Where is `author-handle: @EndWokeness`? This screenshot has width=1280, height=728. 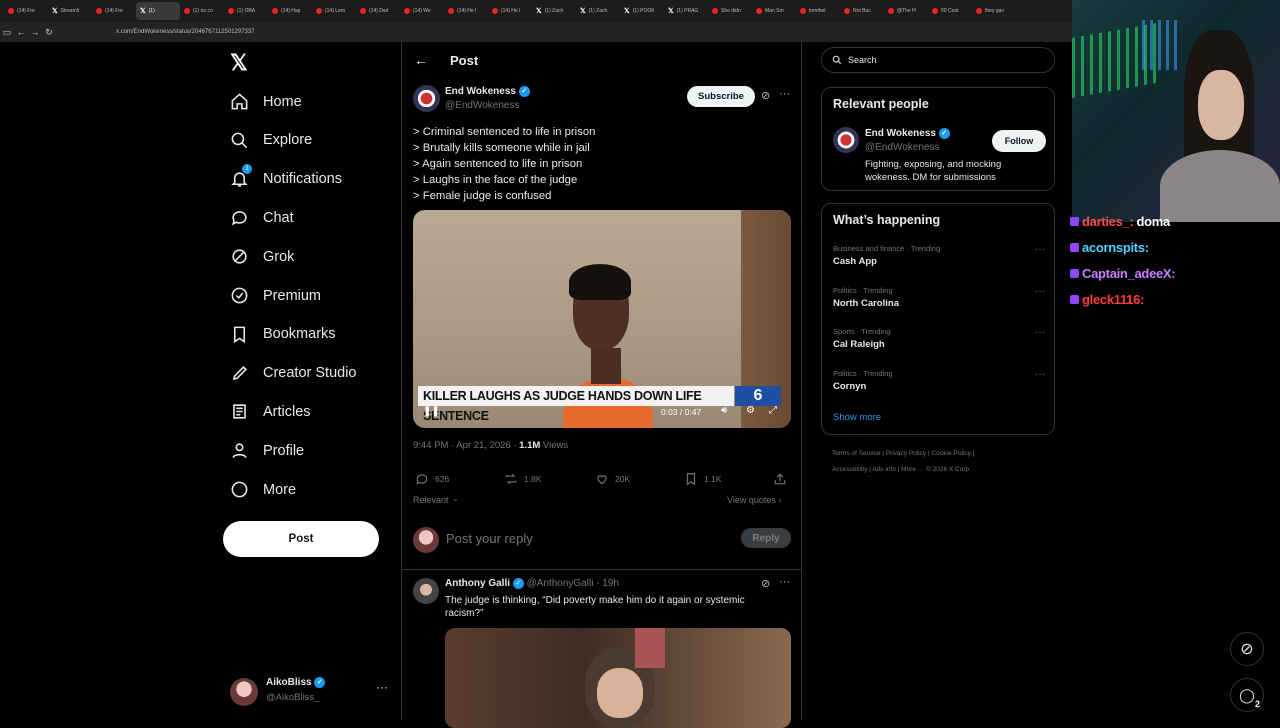
author-handle: @EndWokeness is located at coordinates (482, 105).